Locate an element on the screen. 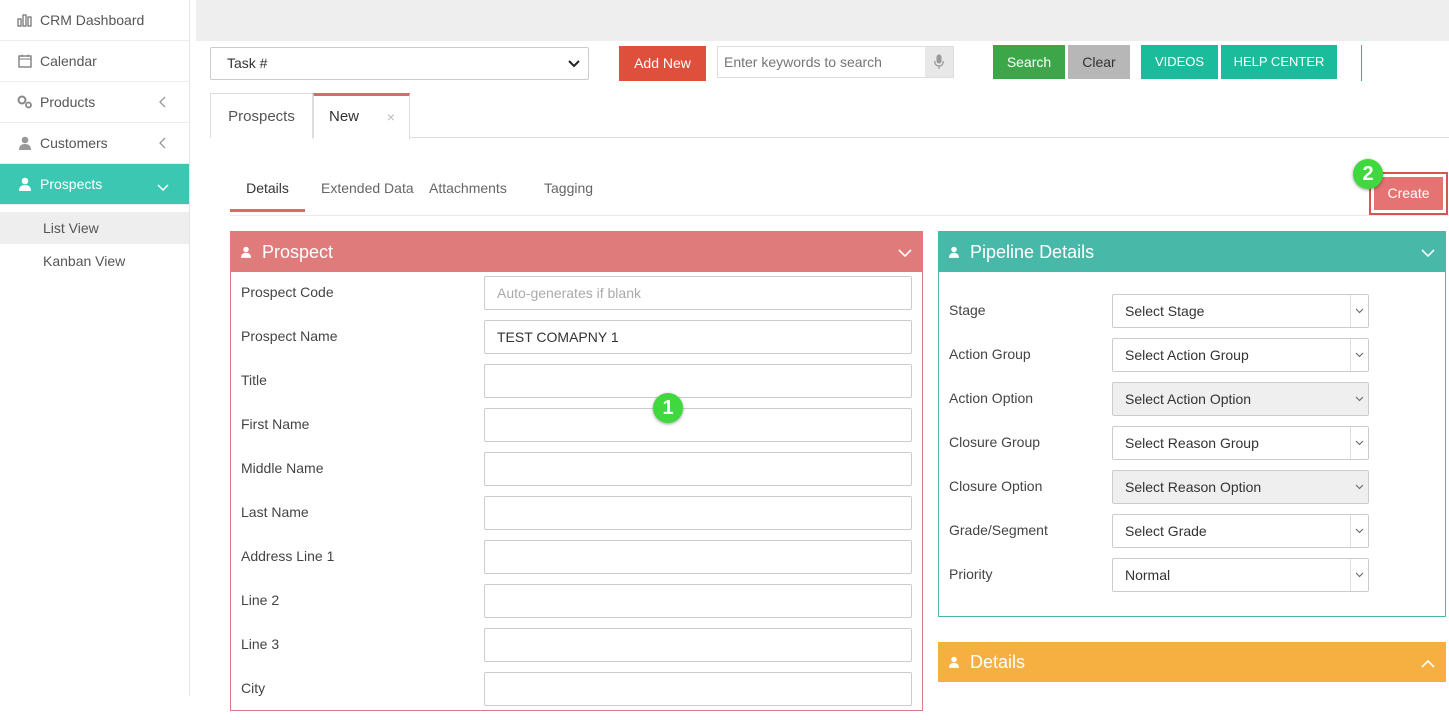 This screenshot has width=1449, height=720. field-label: Prospect Code is located at coordinates (287, 292).